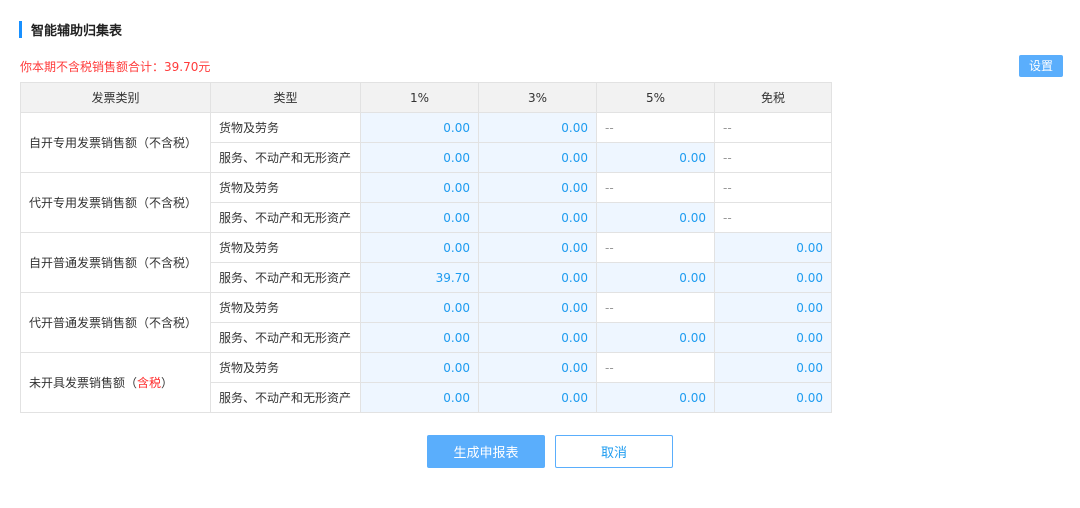 Image resolution: width=1080 pixels, height=508 pixels. I want to click on table-row: 自开普通发票销售额（不含税） 货物及劳务 0.00 0.00 -- 0.00, so click(426, 262).